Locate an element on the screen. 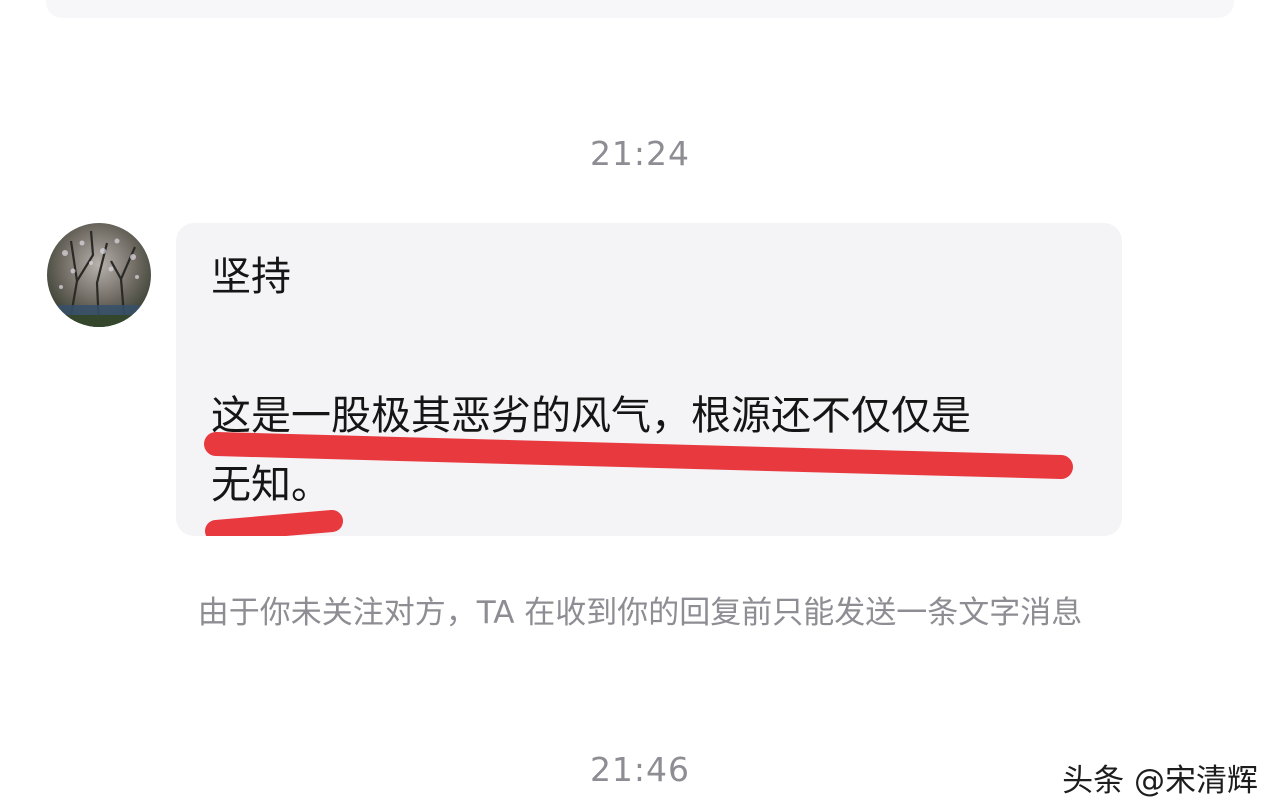  previous-message-strip is located at coordinates (640, 9).